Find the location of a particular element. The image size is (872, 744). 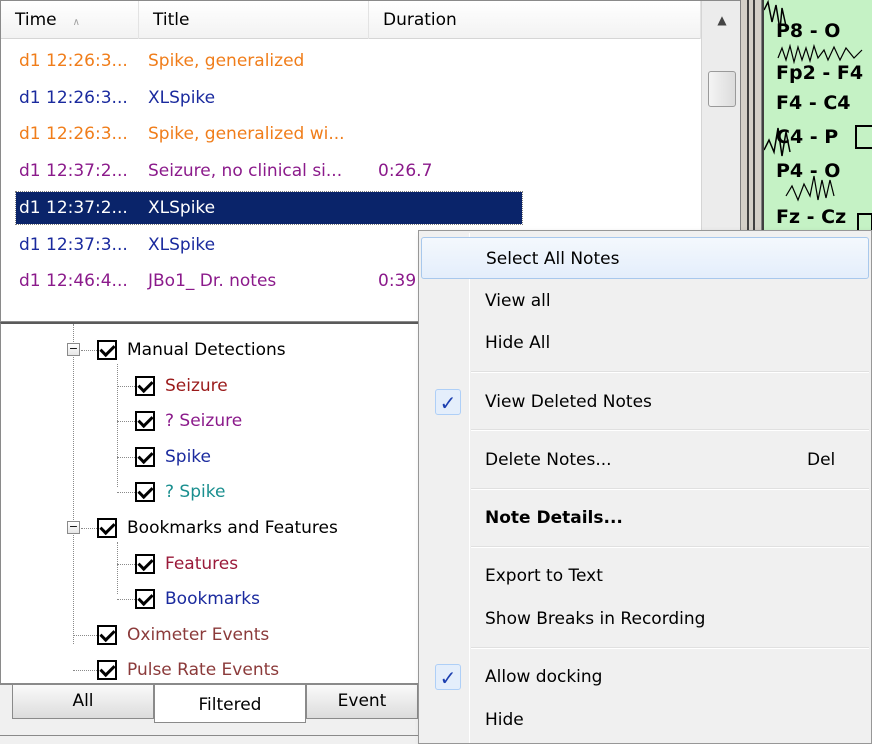

menu-item-view-deleted-notes: ✓ View Deleted Notes is located at coordinates (645, 402).